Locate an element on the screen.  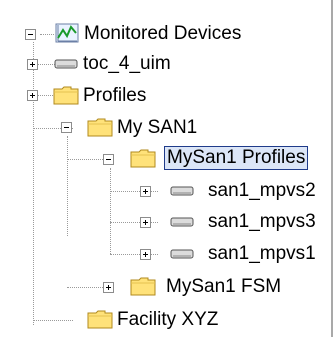
tree-node-label: san1_mpvs1 is located at coordinates (262, 253).